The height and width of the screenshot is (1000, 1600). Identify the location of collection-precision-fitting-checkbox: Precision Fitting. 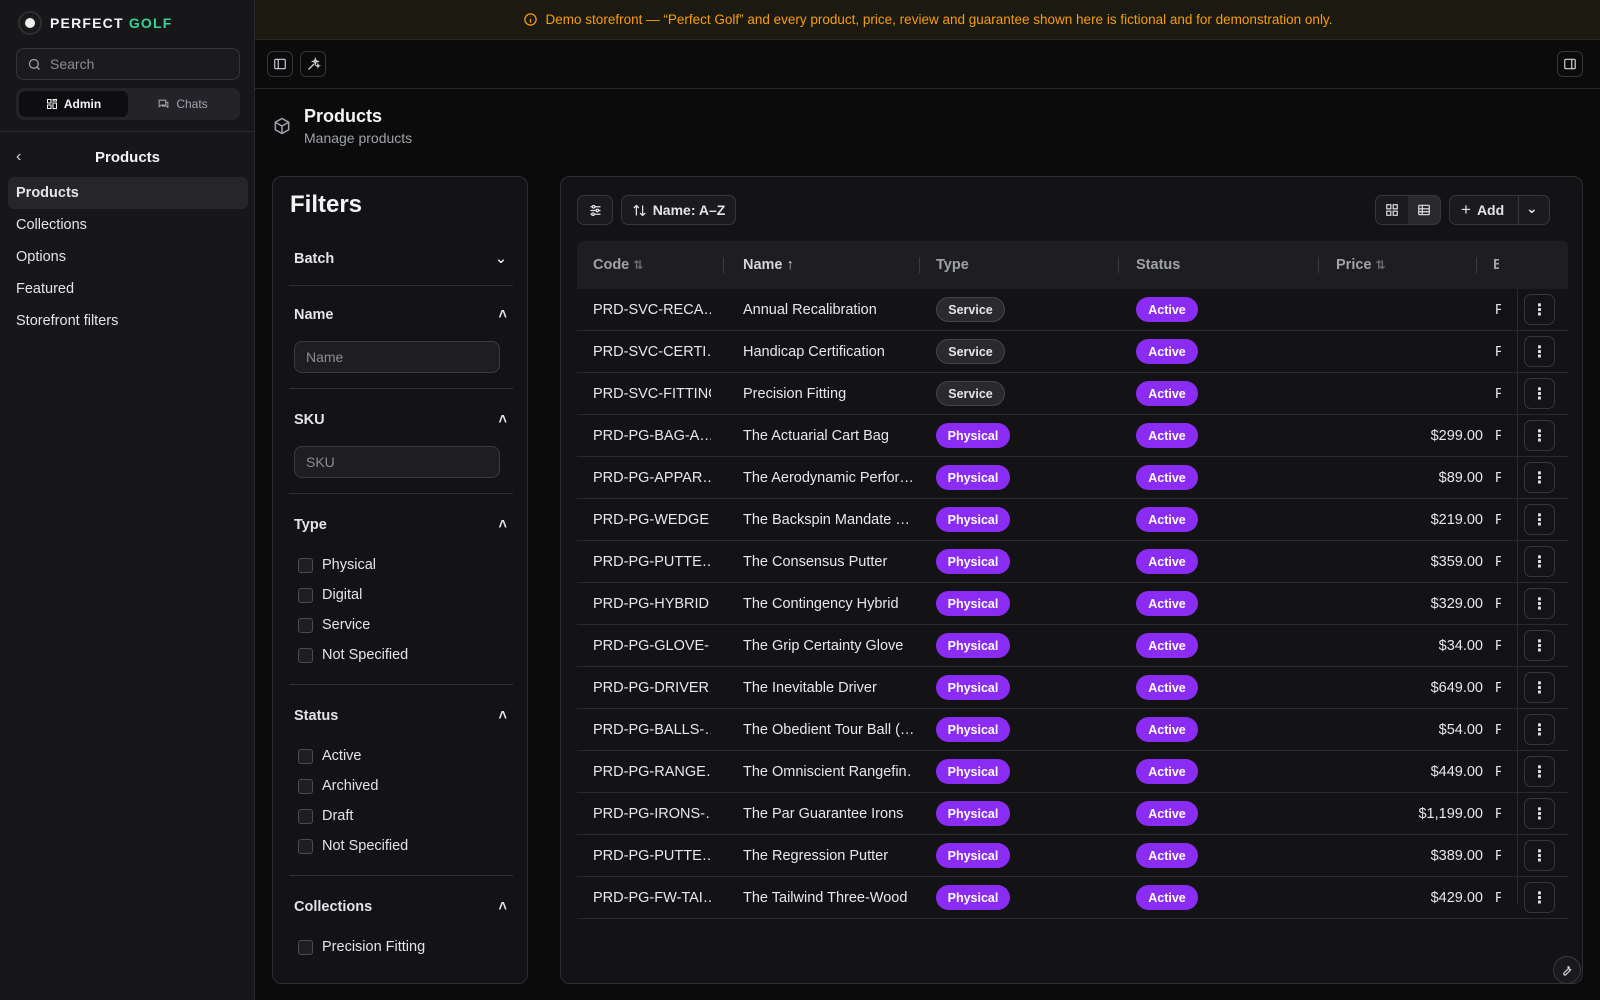
(361, 947).